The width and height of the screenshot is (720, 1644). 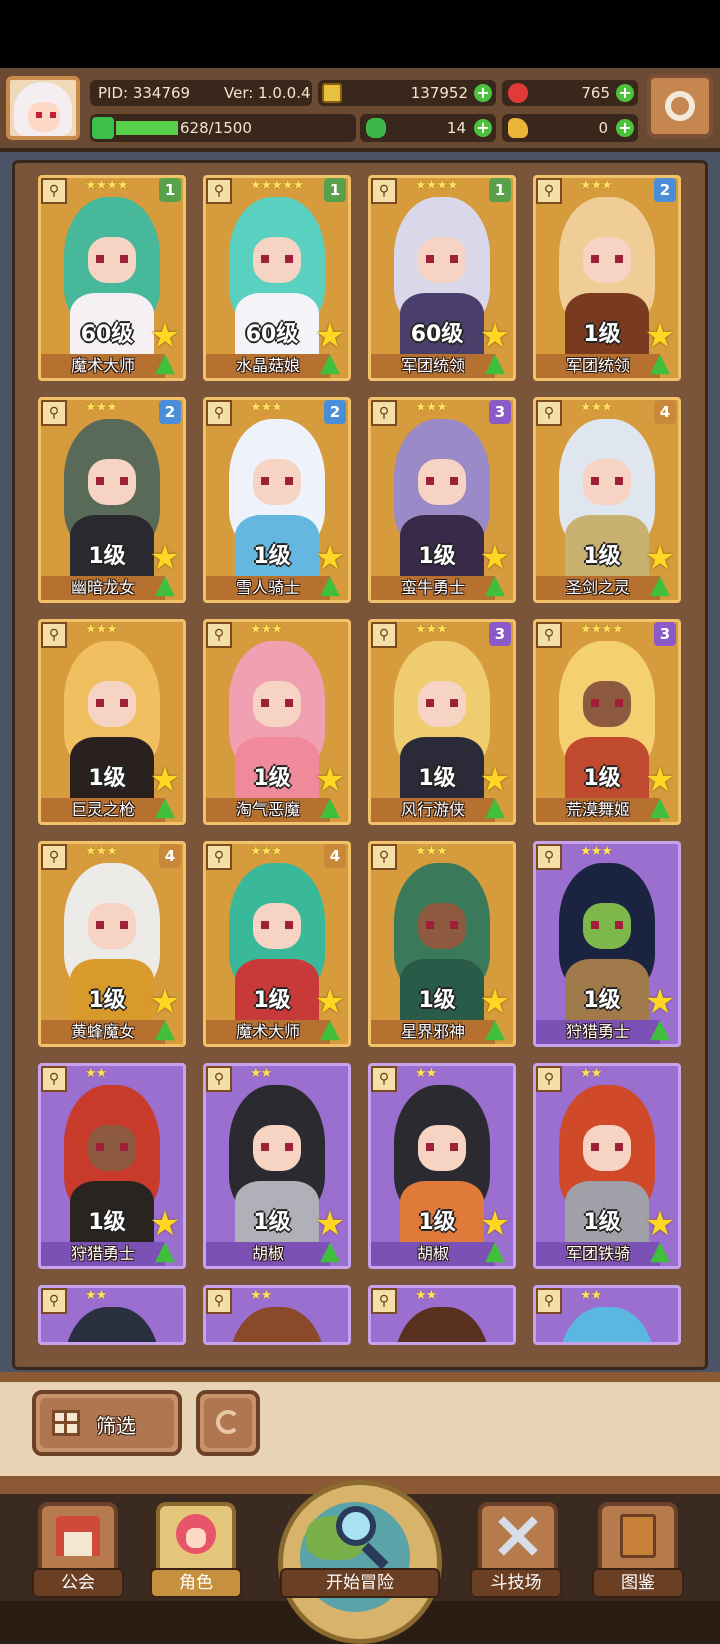 What do you see at coordinates (277, 944) in the screenshot?
I see `character-card: ⚲ ★★★ 4 1级 魔术大师 ★ ▲` at bounding box center [277, 944].